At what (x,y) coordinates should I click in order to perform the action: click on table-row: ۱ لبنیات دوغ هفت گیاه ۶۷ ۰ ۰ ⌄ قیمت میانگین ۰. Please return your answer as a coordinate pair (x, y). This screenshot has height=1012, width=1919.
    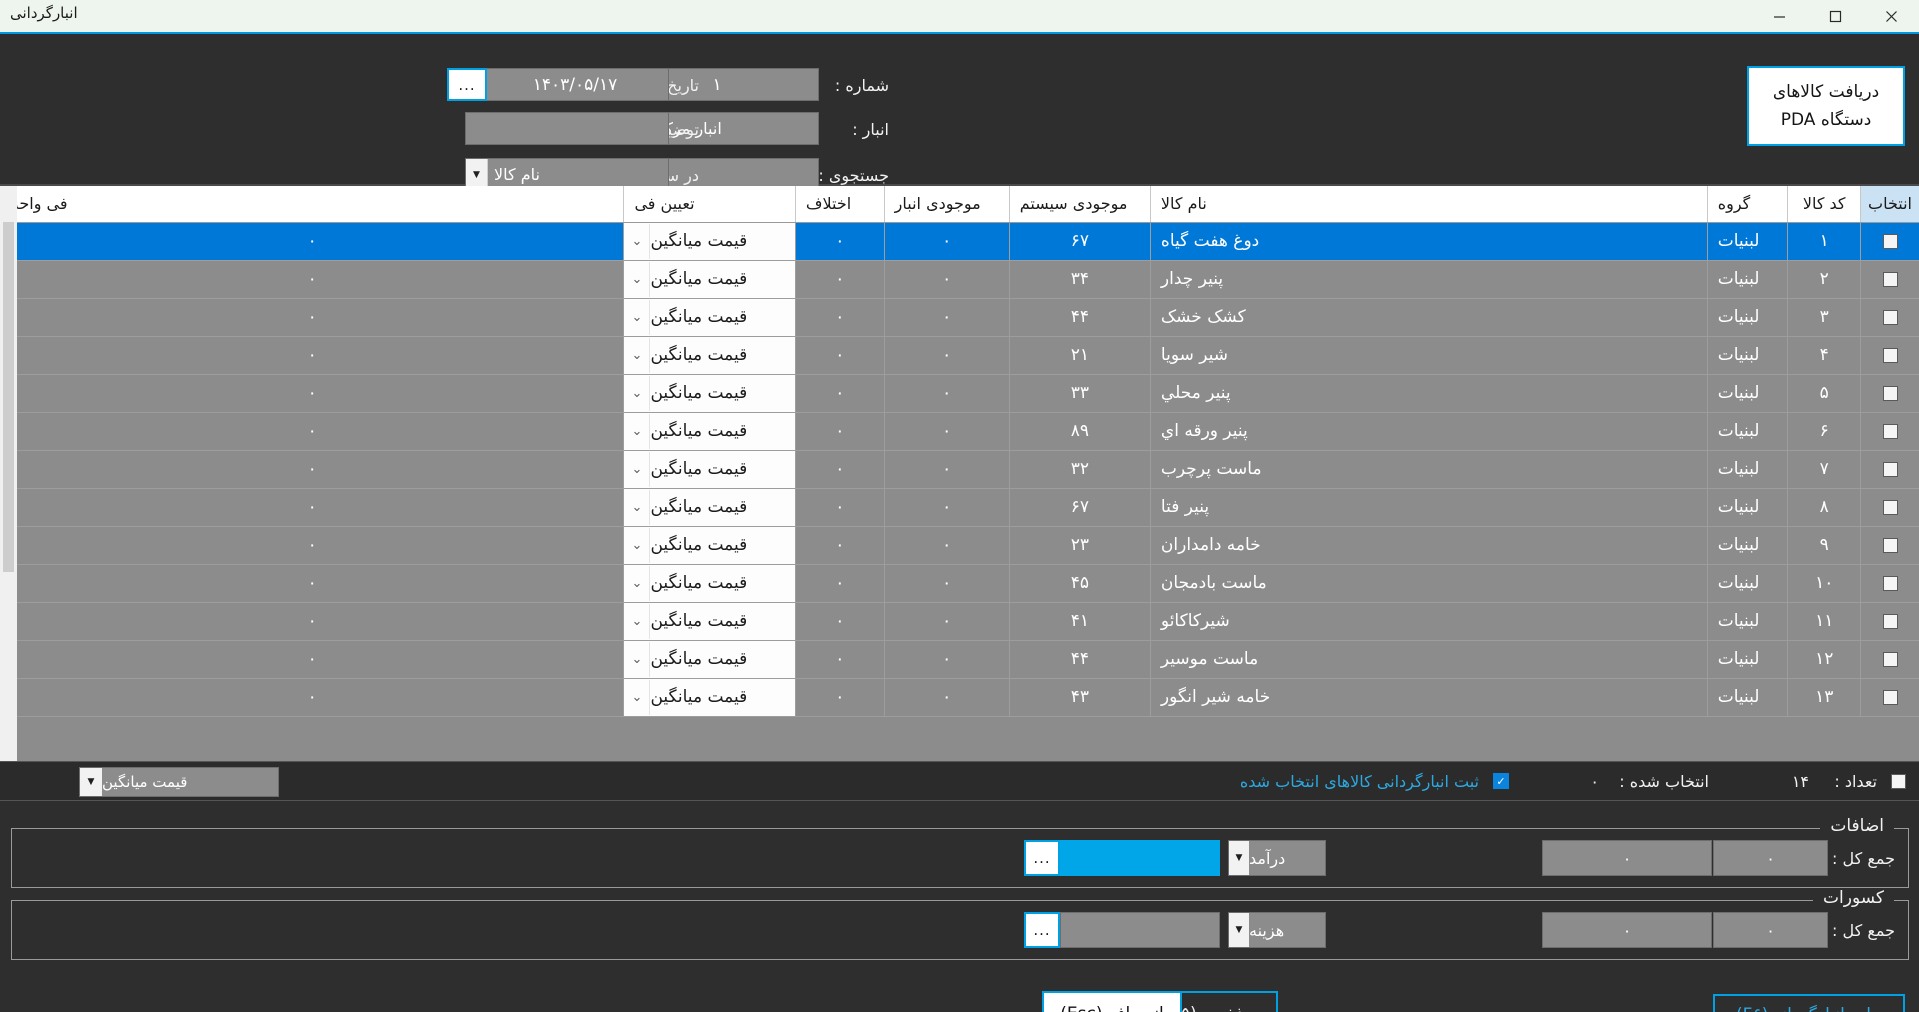
    Looking at the image, I should click on (959, 241).